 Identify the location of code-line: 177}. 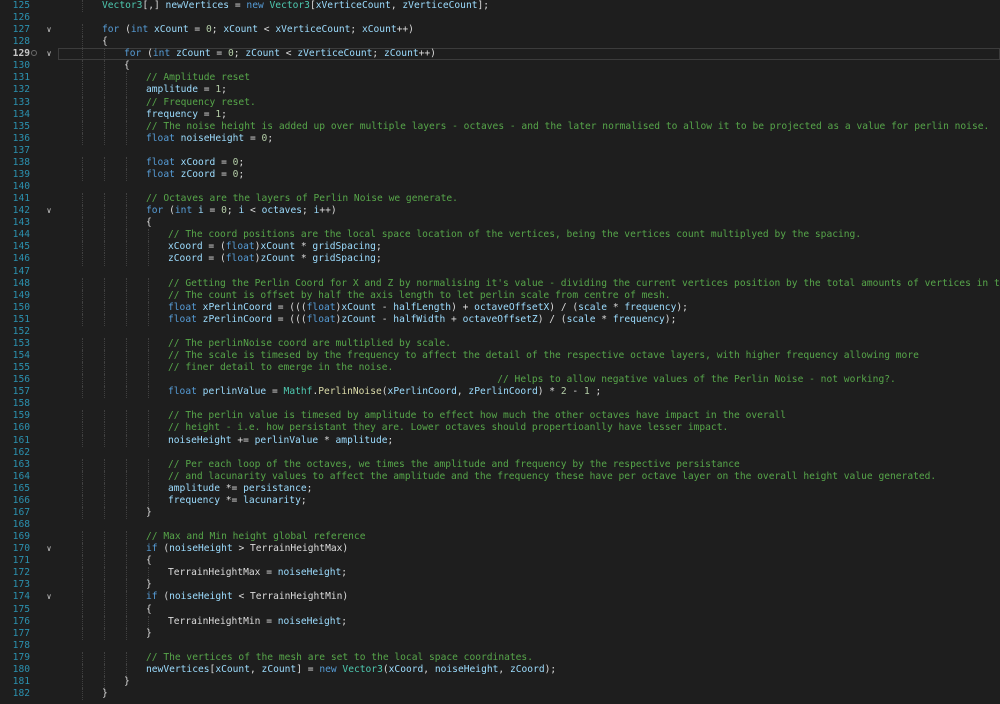
(500, 633).